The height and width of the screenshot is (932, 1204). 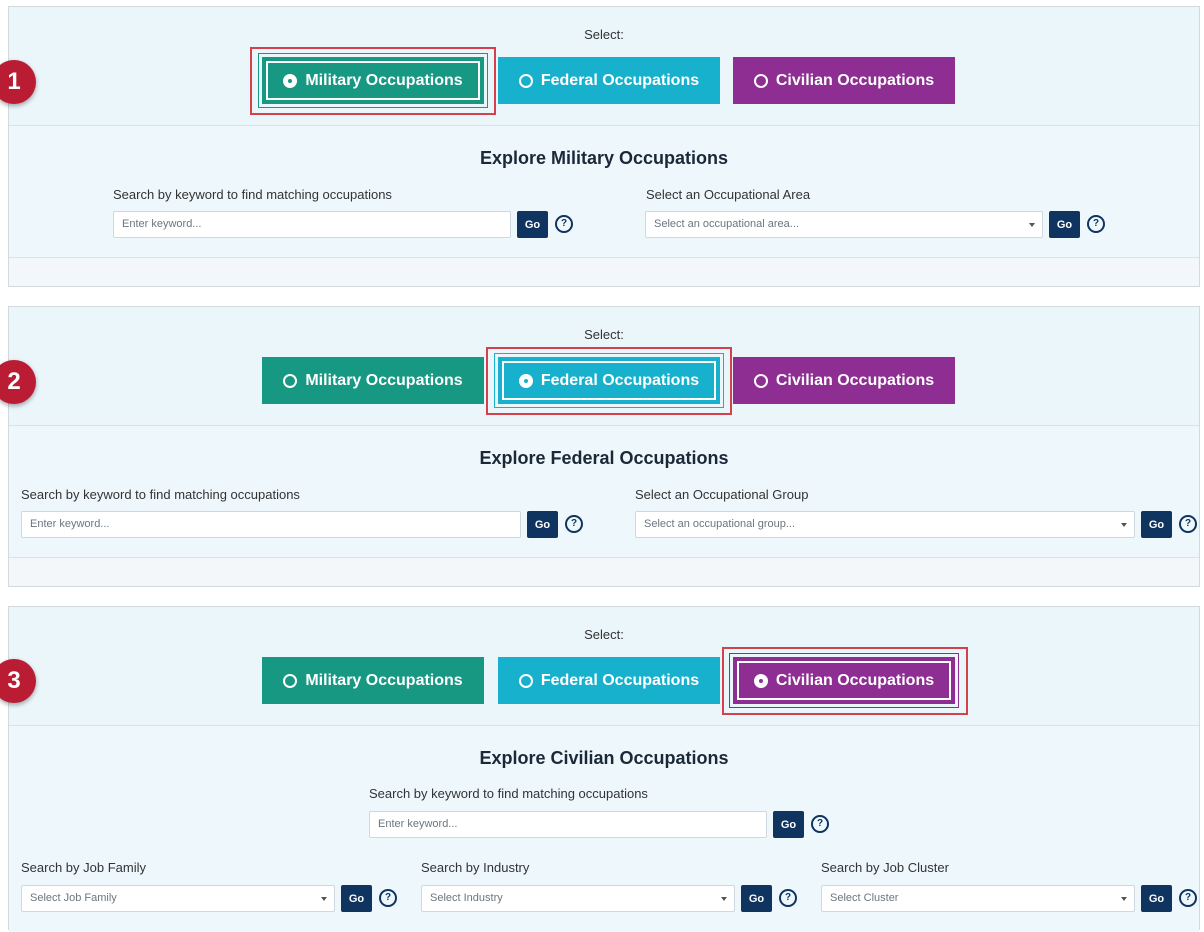 I want to click on group-go-button: Go, so click(x=1156, y=524).